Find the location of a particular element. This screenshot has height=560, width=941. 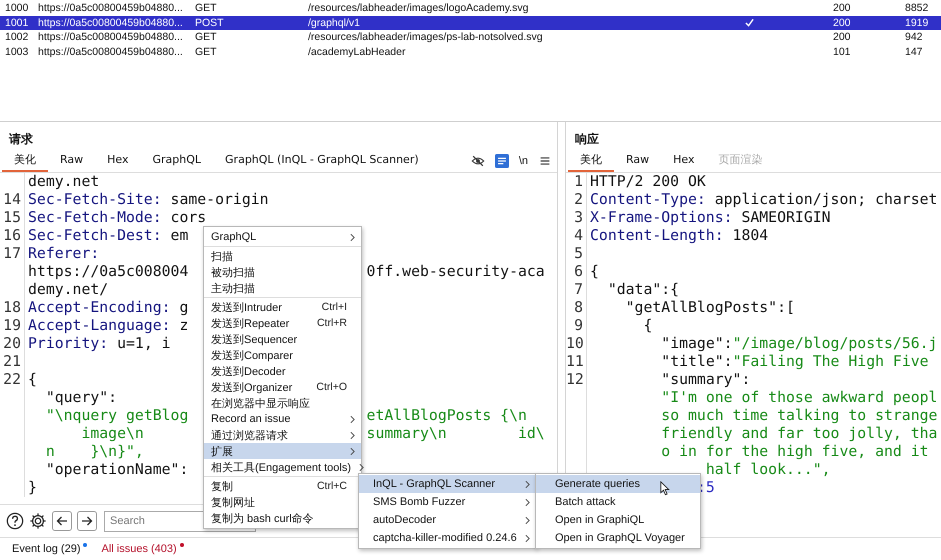

line-number: 16 is located at coordinates (12, 235).